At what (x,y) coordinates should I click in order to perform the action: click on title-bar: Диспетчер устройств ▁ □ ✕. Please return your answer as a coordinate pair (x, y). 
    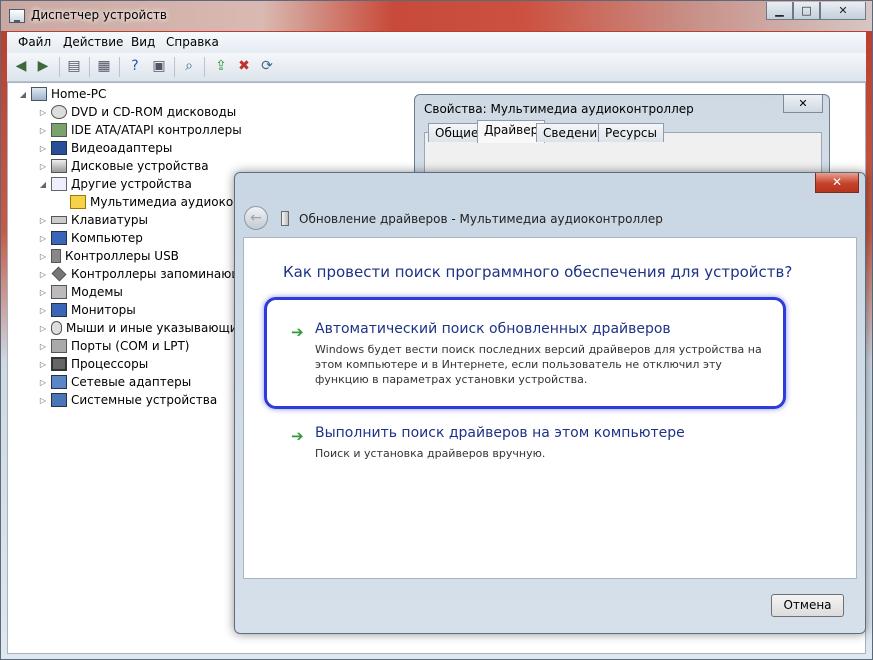
    Looking at the image, I should click on (436, 16).